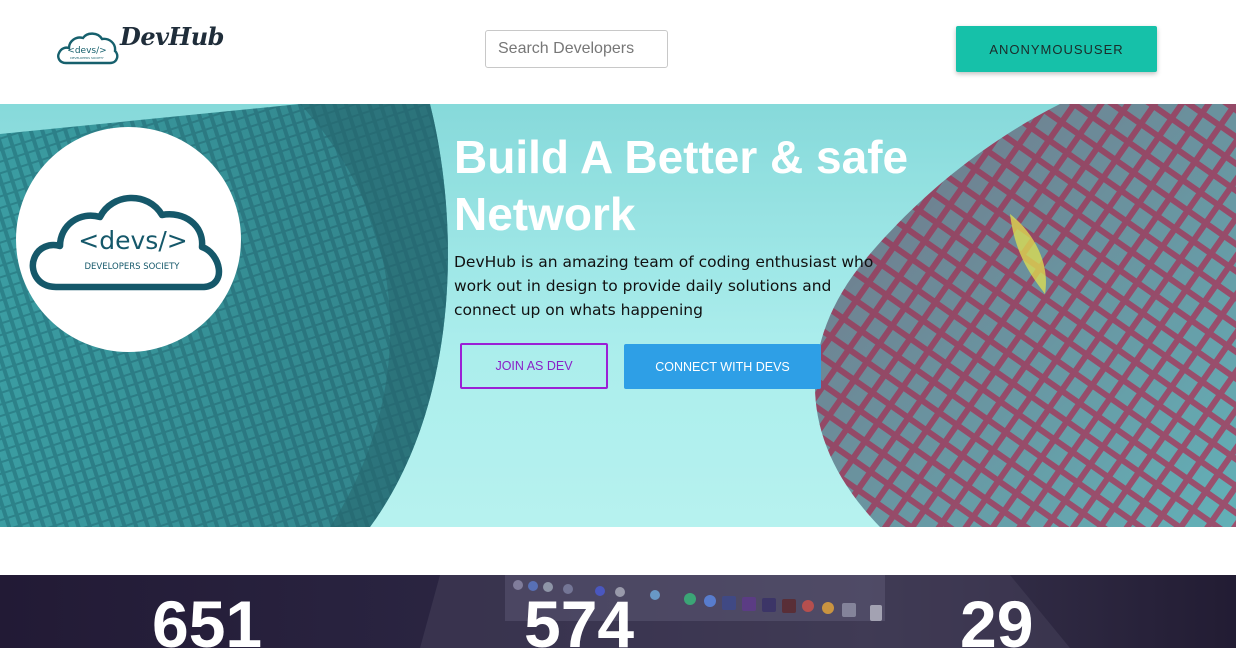 The width and height of the screenshot is (1236, 648). I want to click on hero-logo: <devs/> DEVELOPERS SOCIETY, so click(128, 239).